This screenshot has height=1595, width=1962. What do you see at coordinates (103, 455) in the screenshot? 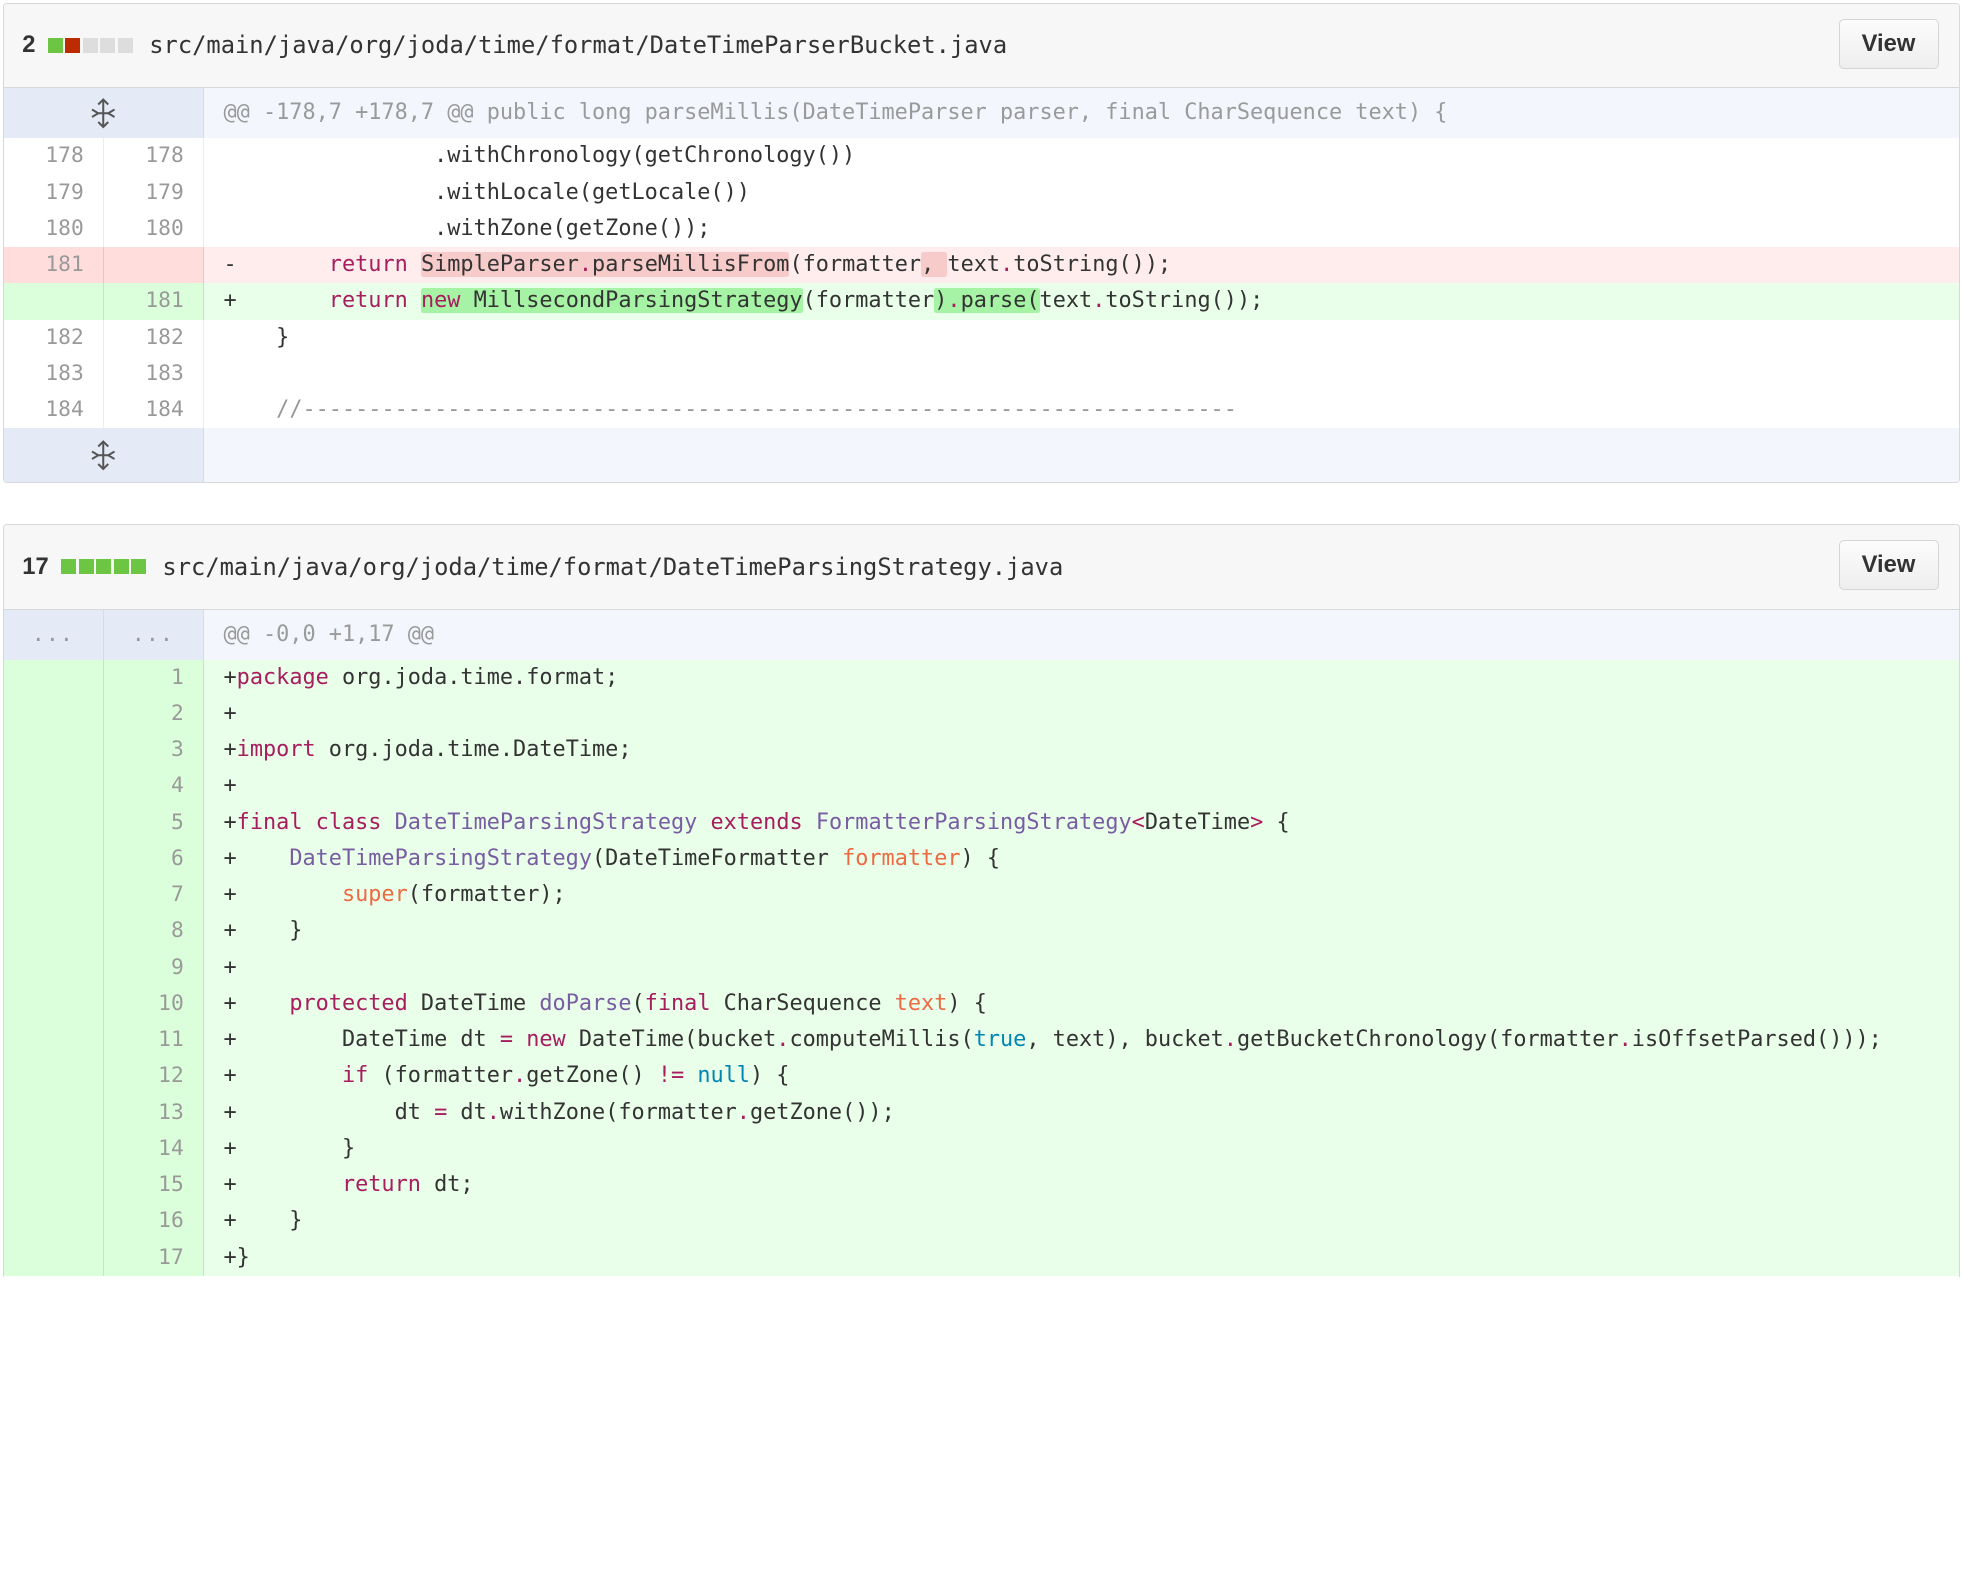
I see `expand-down-button` at bounding box center [103, 455].